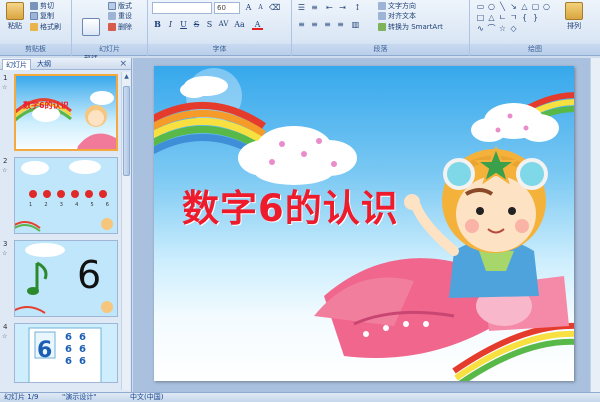 The width and height of the screenshot is (600, 402). I want to click on grow-font-icon: A, so click(248, 7).